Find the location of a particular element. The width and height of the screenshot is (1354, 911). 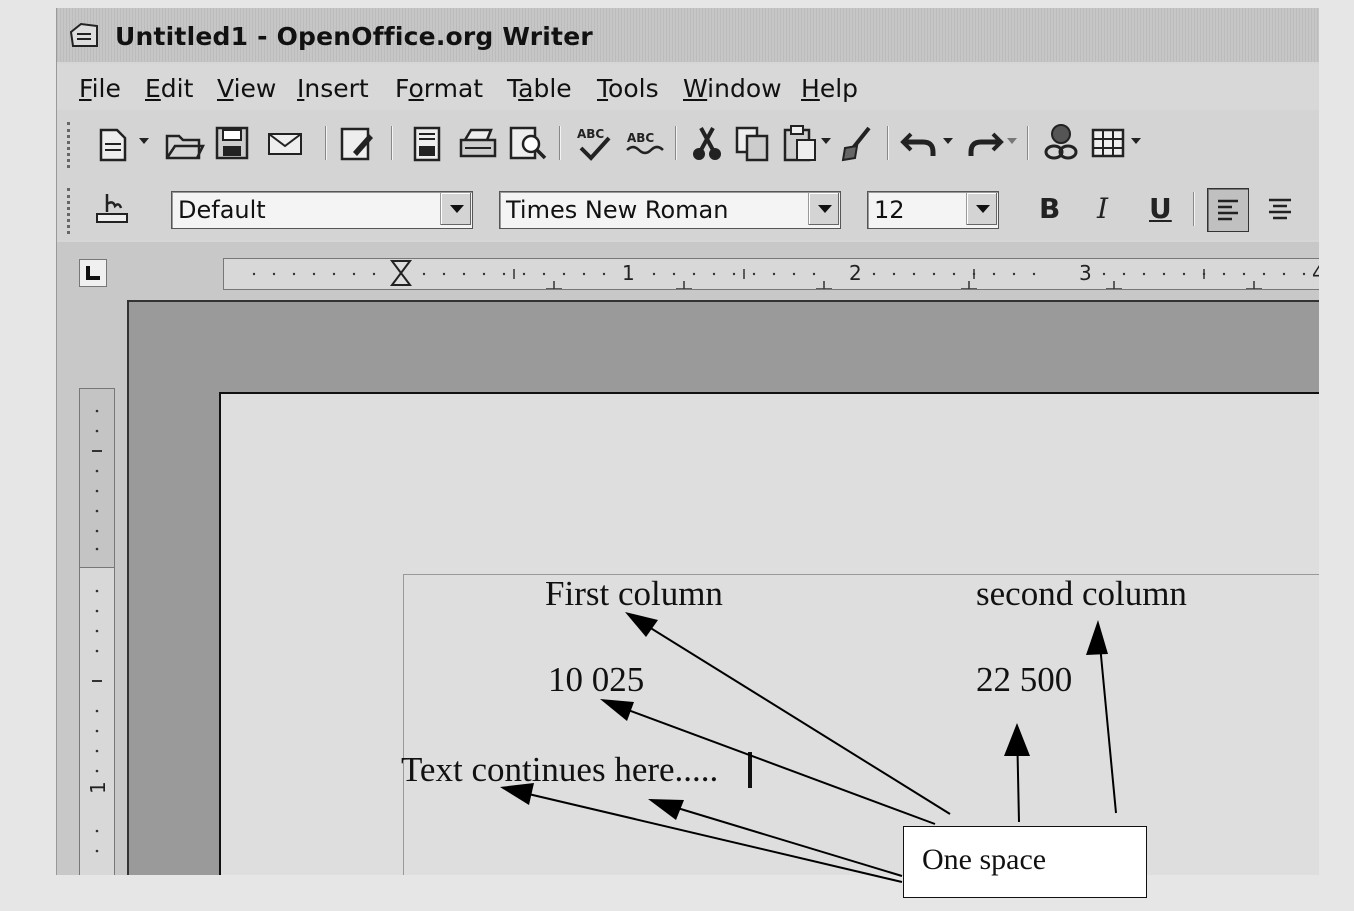

font-name-select: Times New Roman is located at coordinates (670, 210).